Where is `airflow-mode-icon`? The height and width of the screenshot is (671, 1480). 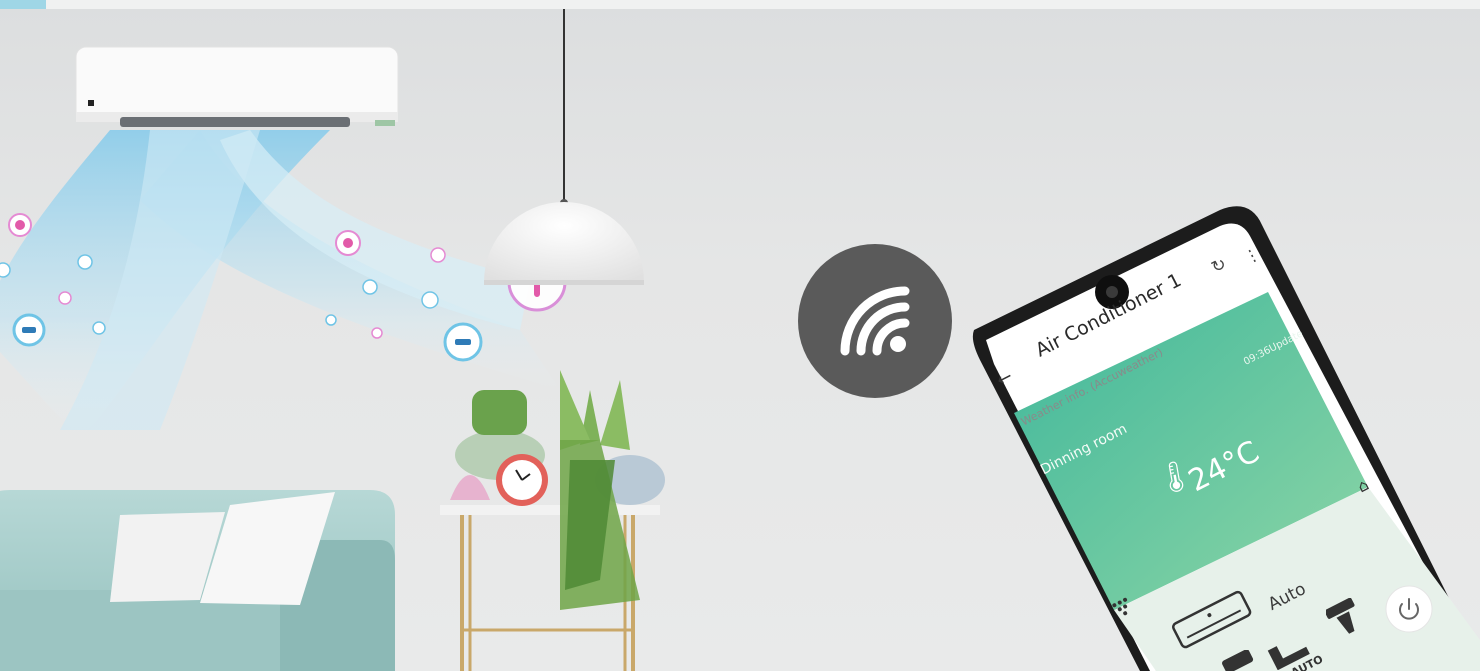 airflow-mode-icon is located at coordinates (1238, 660).